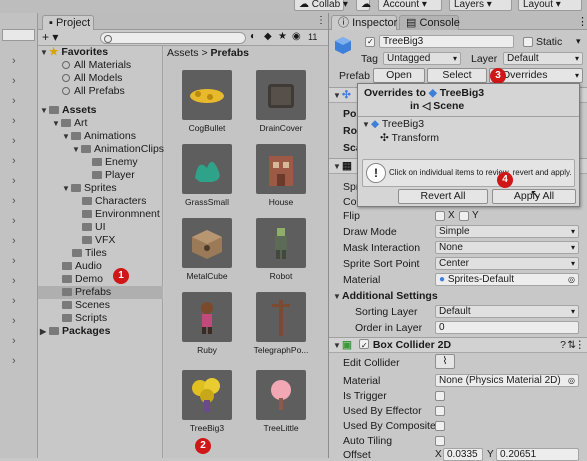  Describe the element at coordinates (115, 162) in the screenshot. I see `tree-item-enemy: Enemy` at that location.